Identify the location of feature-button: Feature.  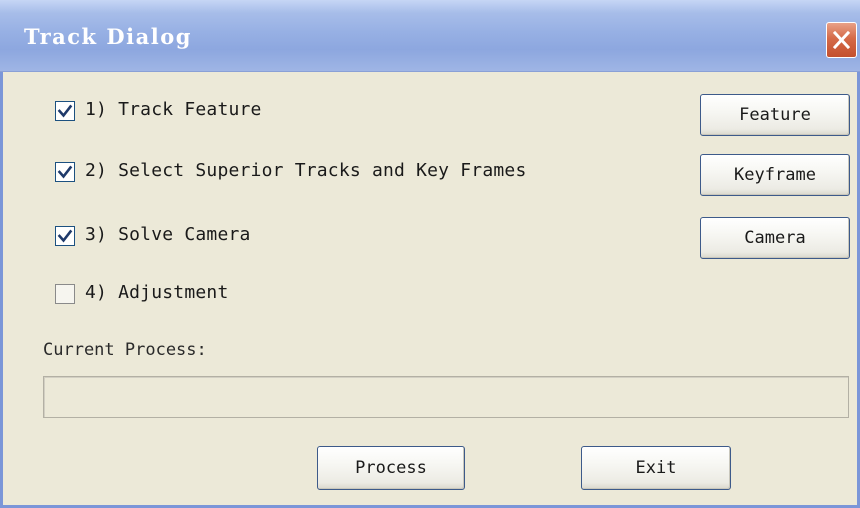
(775, 115).